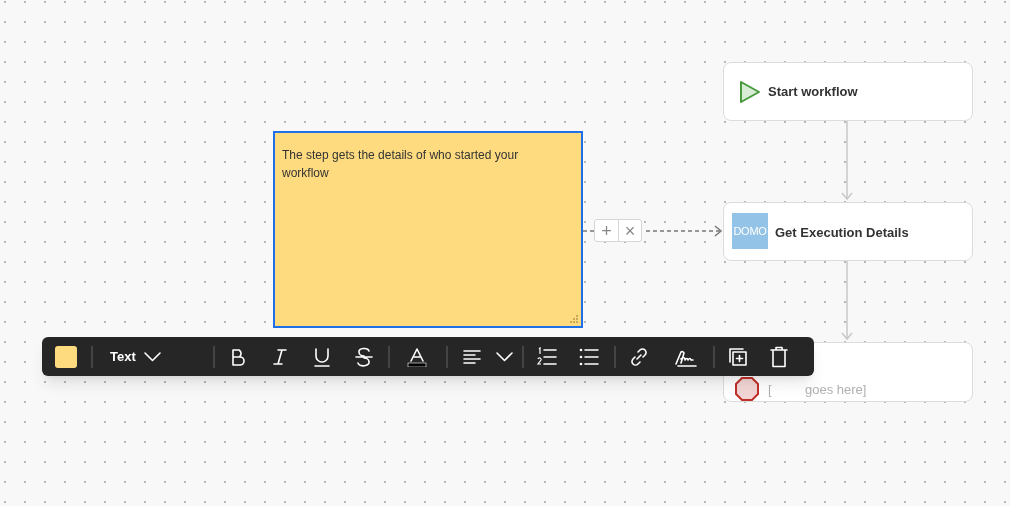 The height and width of the screenshot is (506, 1010). Describe the element at coordinates (836, 390) in the screenshot. I see `node-placeholder: goes here]` at that location.